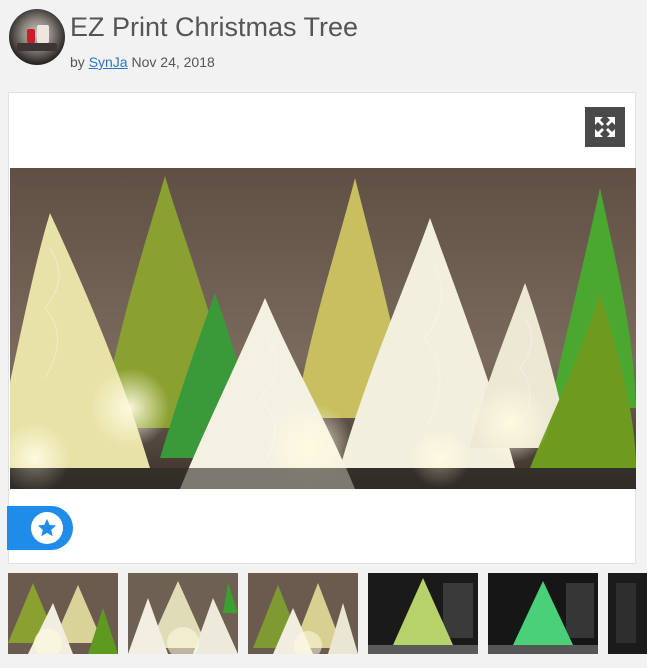  What do you see at coordinates (77, 62) in the screenshot?
I see `by-label: by` at bounding box center [77, 62].